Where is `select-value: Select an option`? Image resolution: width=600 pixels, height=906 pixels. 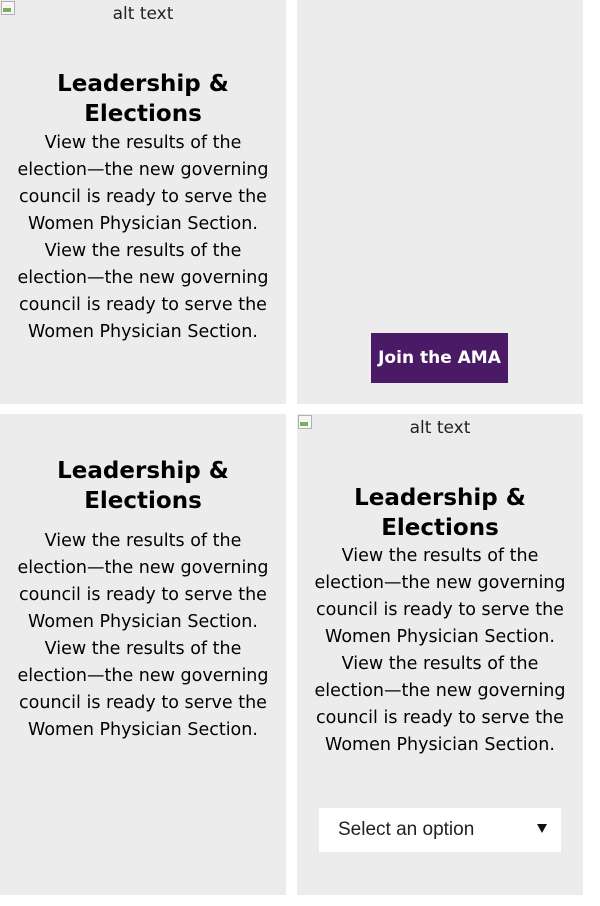 select-value: Select an option is located at coordinates (406, 829).